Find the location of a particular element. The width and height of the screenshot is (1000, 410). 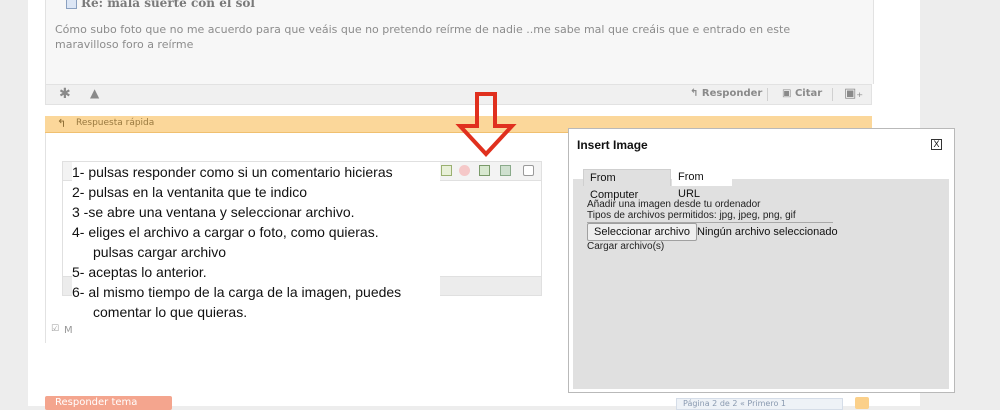

insert-image-icon is located at coordinates (484, 170).